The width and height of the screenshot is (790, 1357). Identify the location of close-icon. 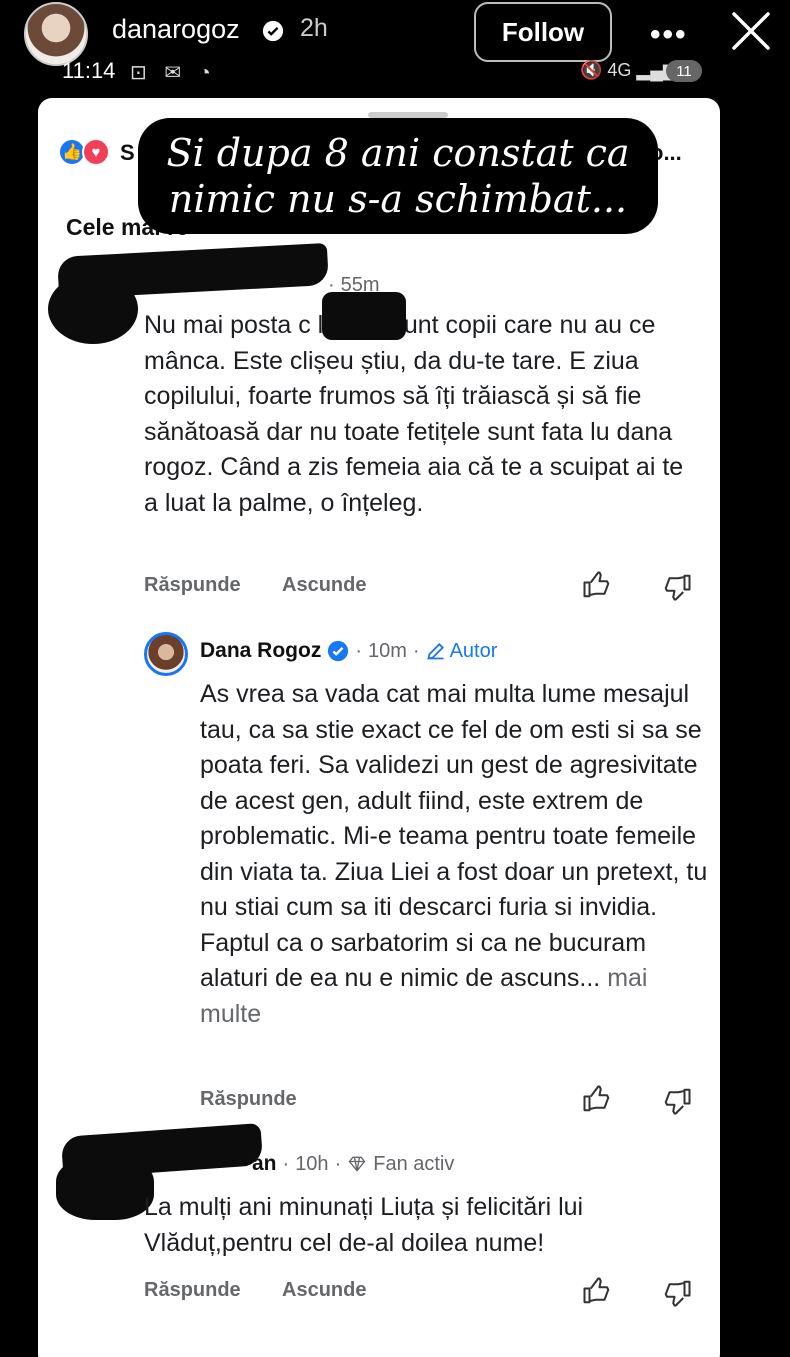
(751, 31).